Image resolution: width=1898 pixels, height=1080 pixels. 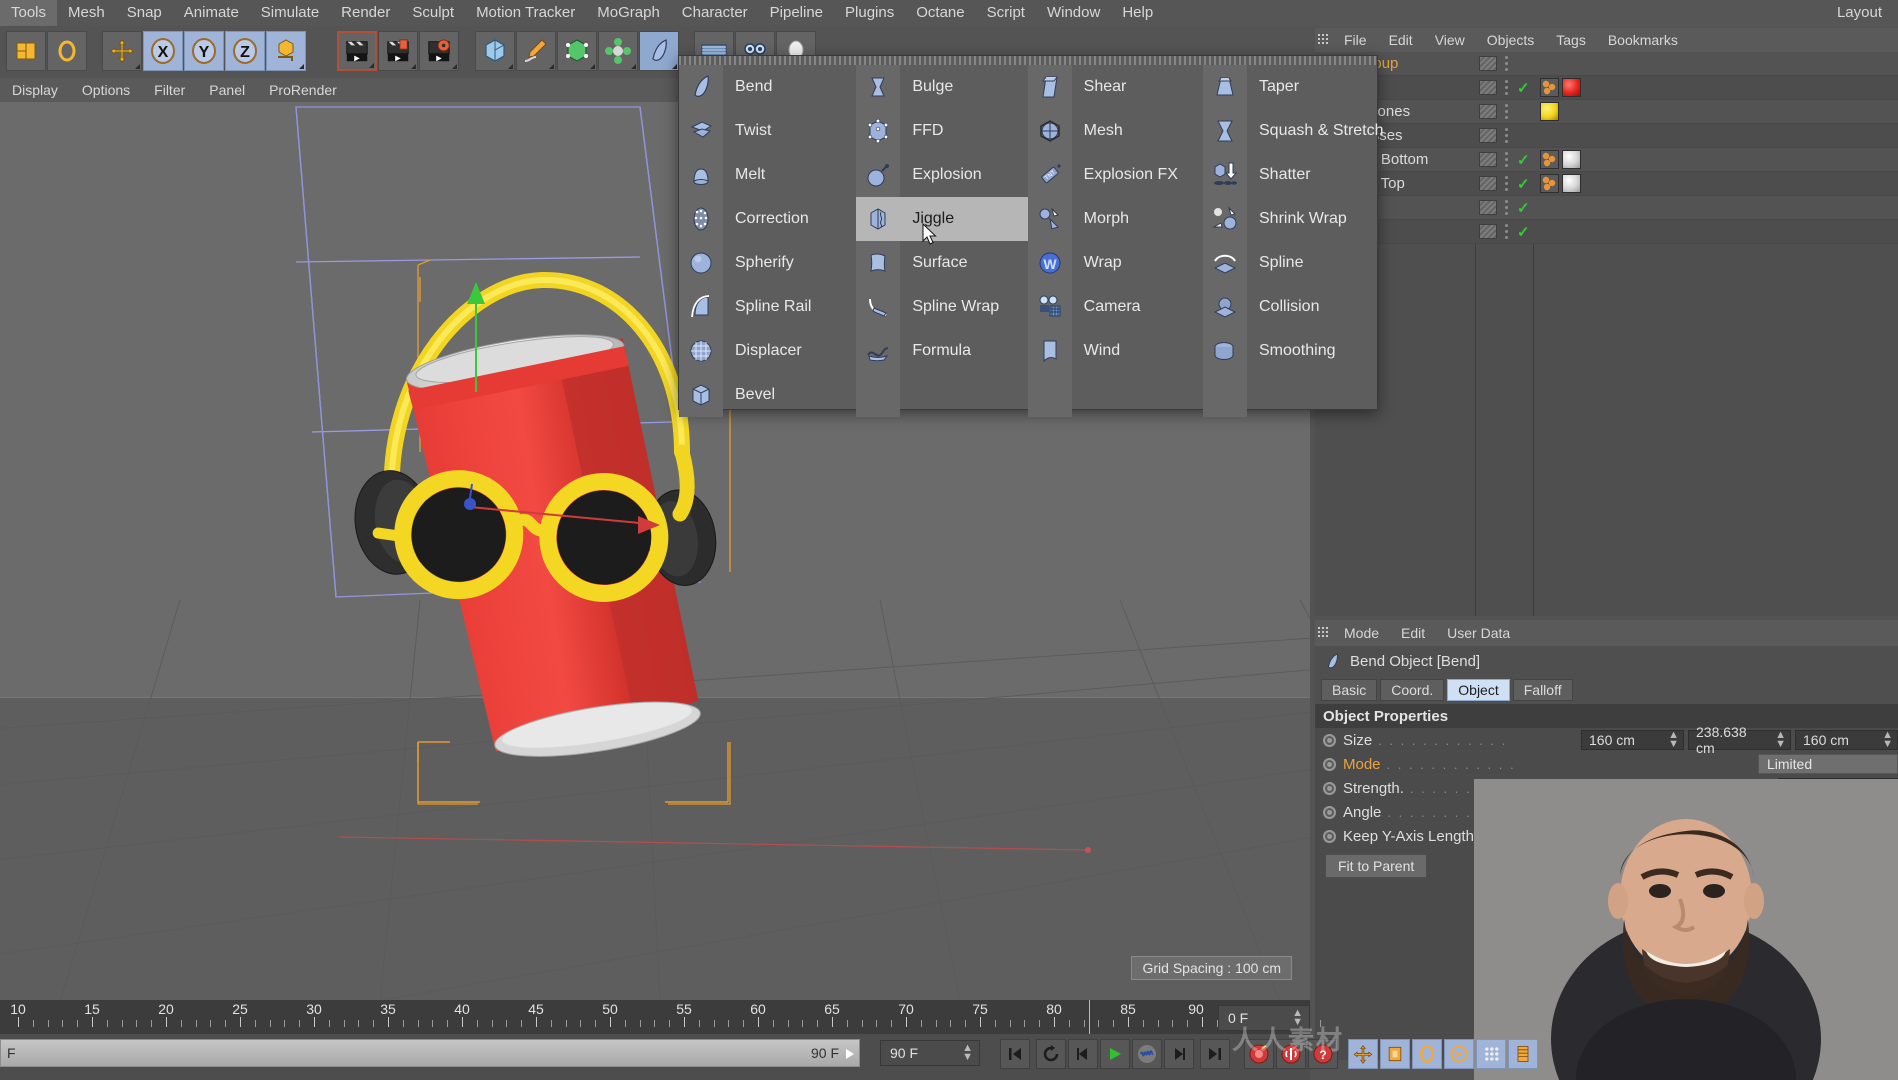 I want to click on menu-item-ffd: FFD, so click(x=941, y=131).